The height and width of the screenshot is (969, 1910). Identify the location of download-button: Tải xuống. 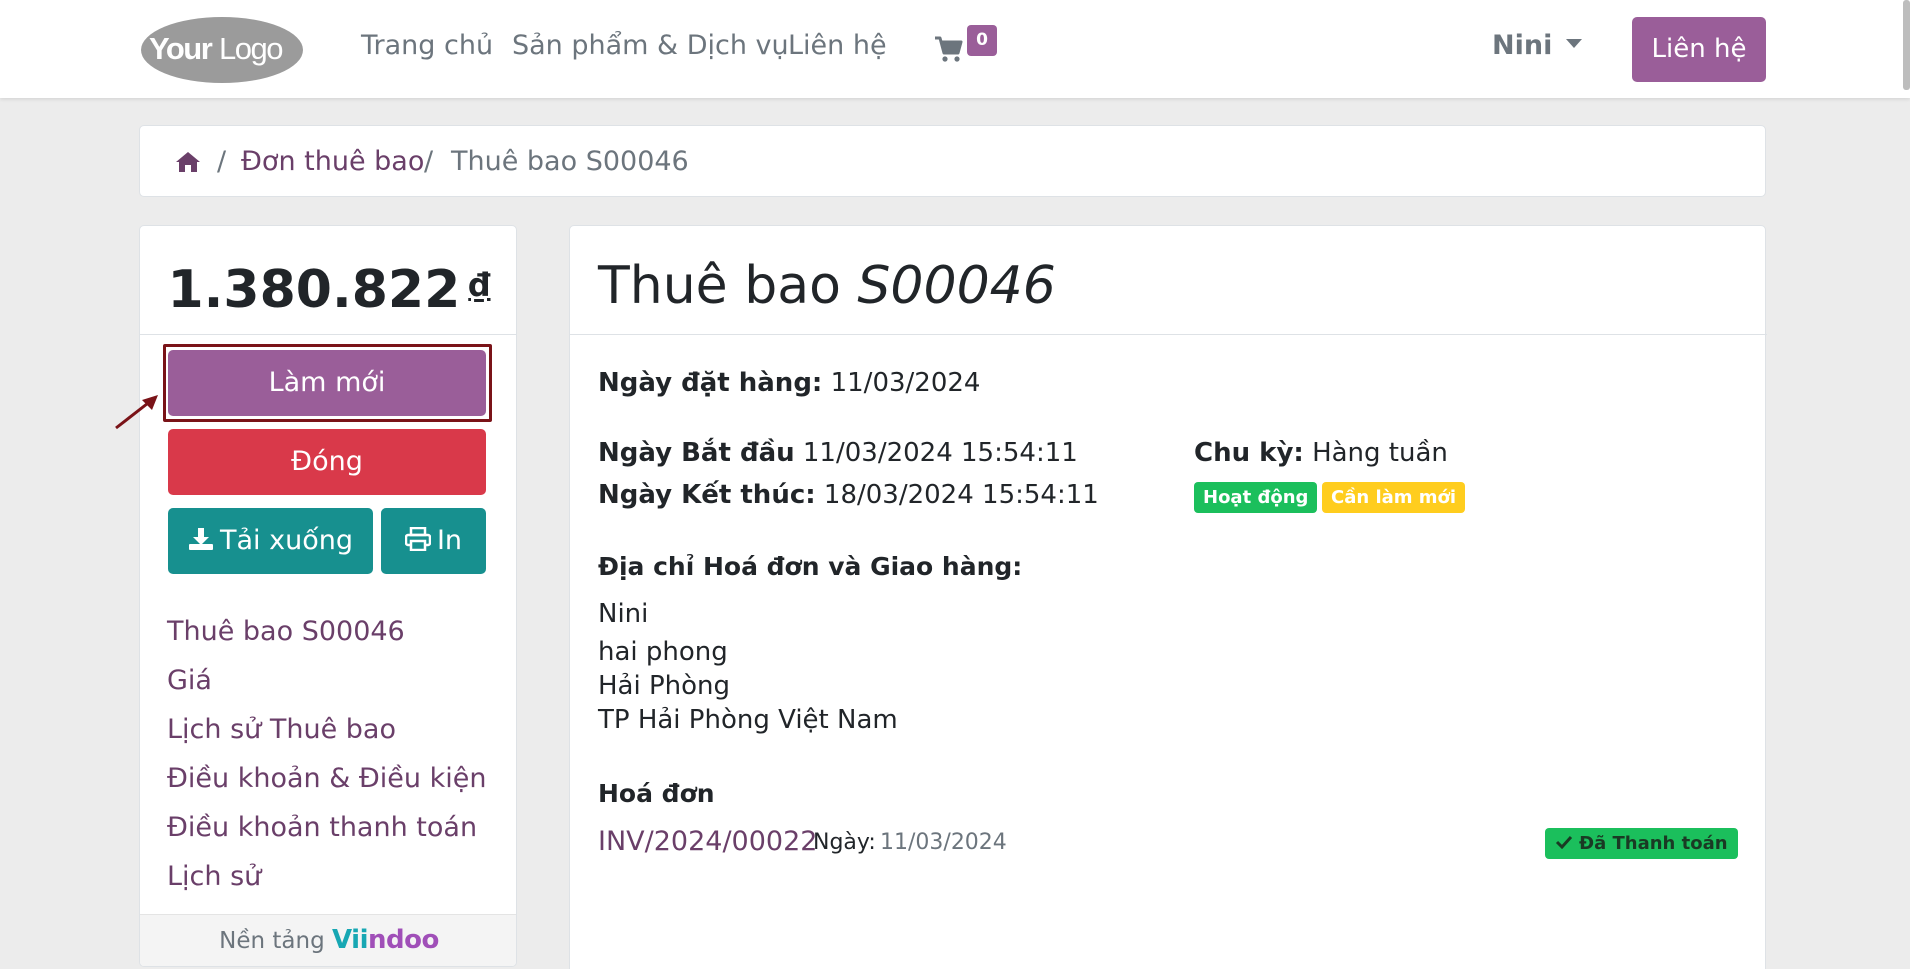
(270, 541).